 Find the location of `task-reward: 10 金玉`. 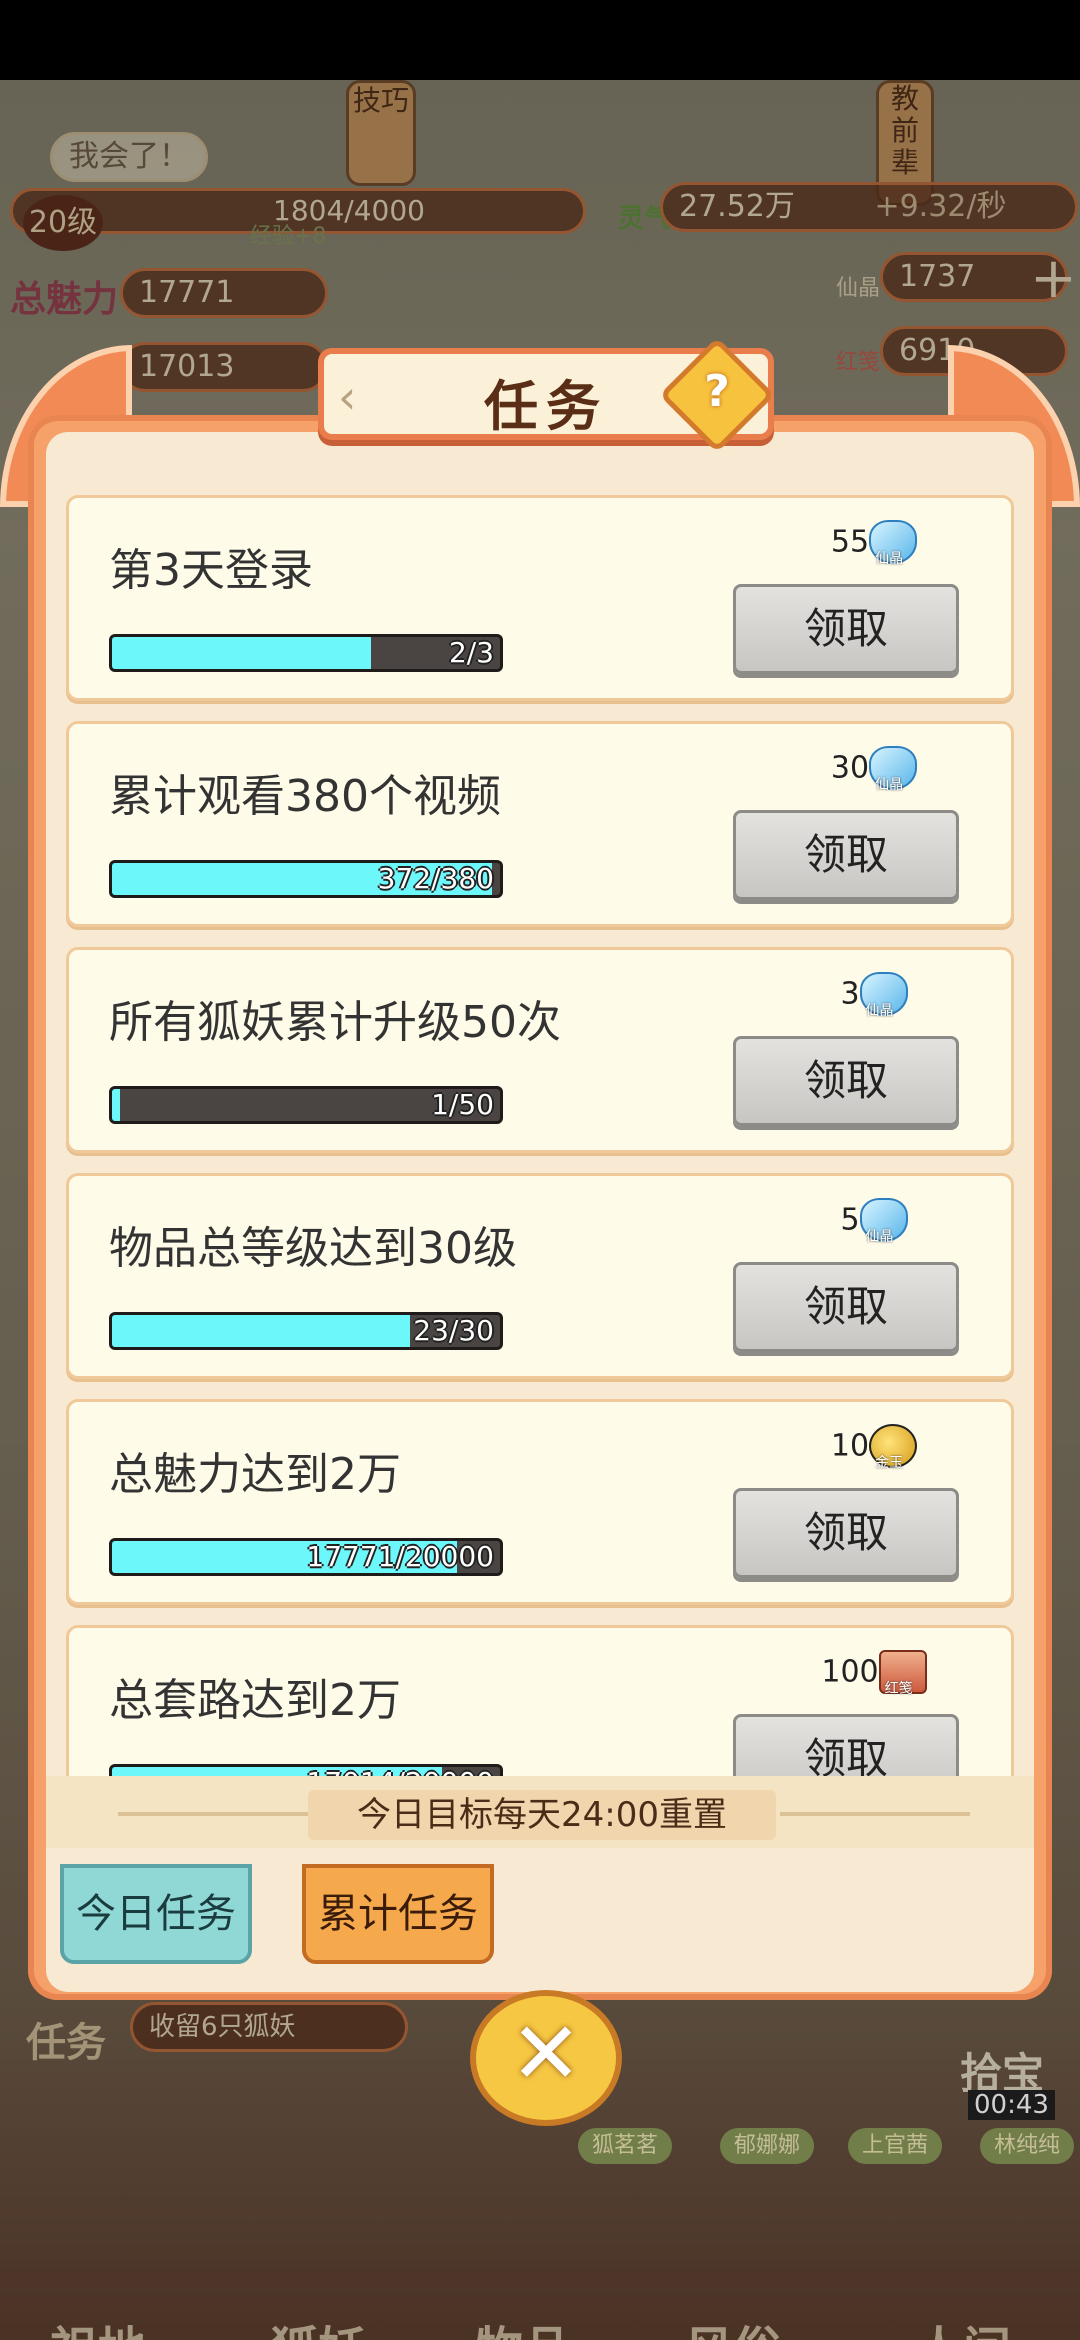

task-reward: 10 金玉 is located at coordinates (874, 1447).